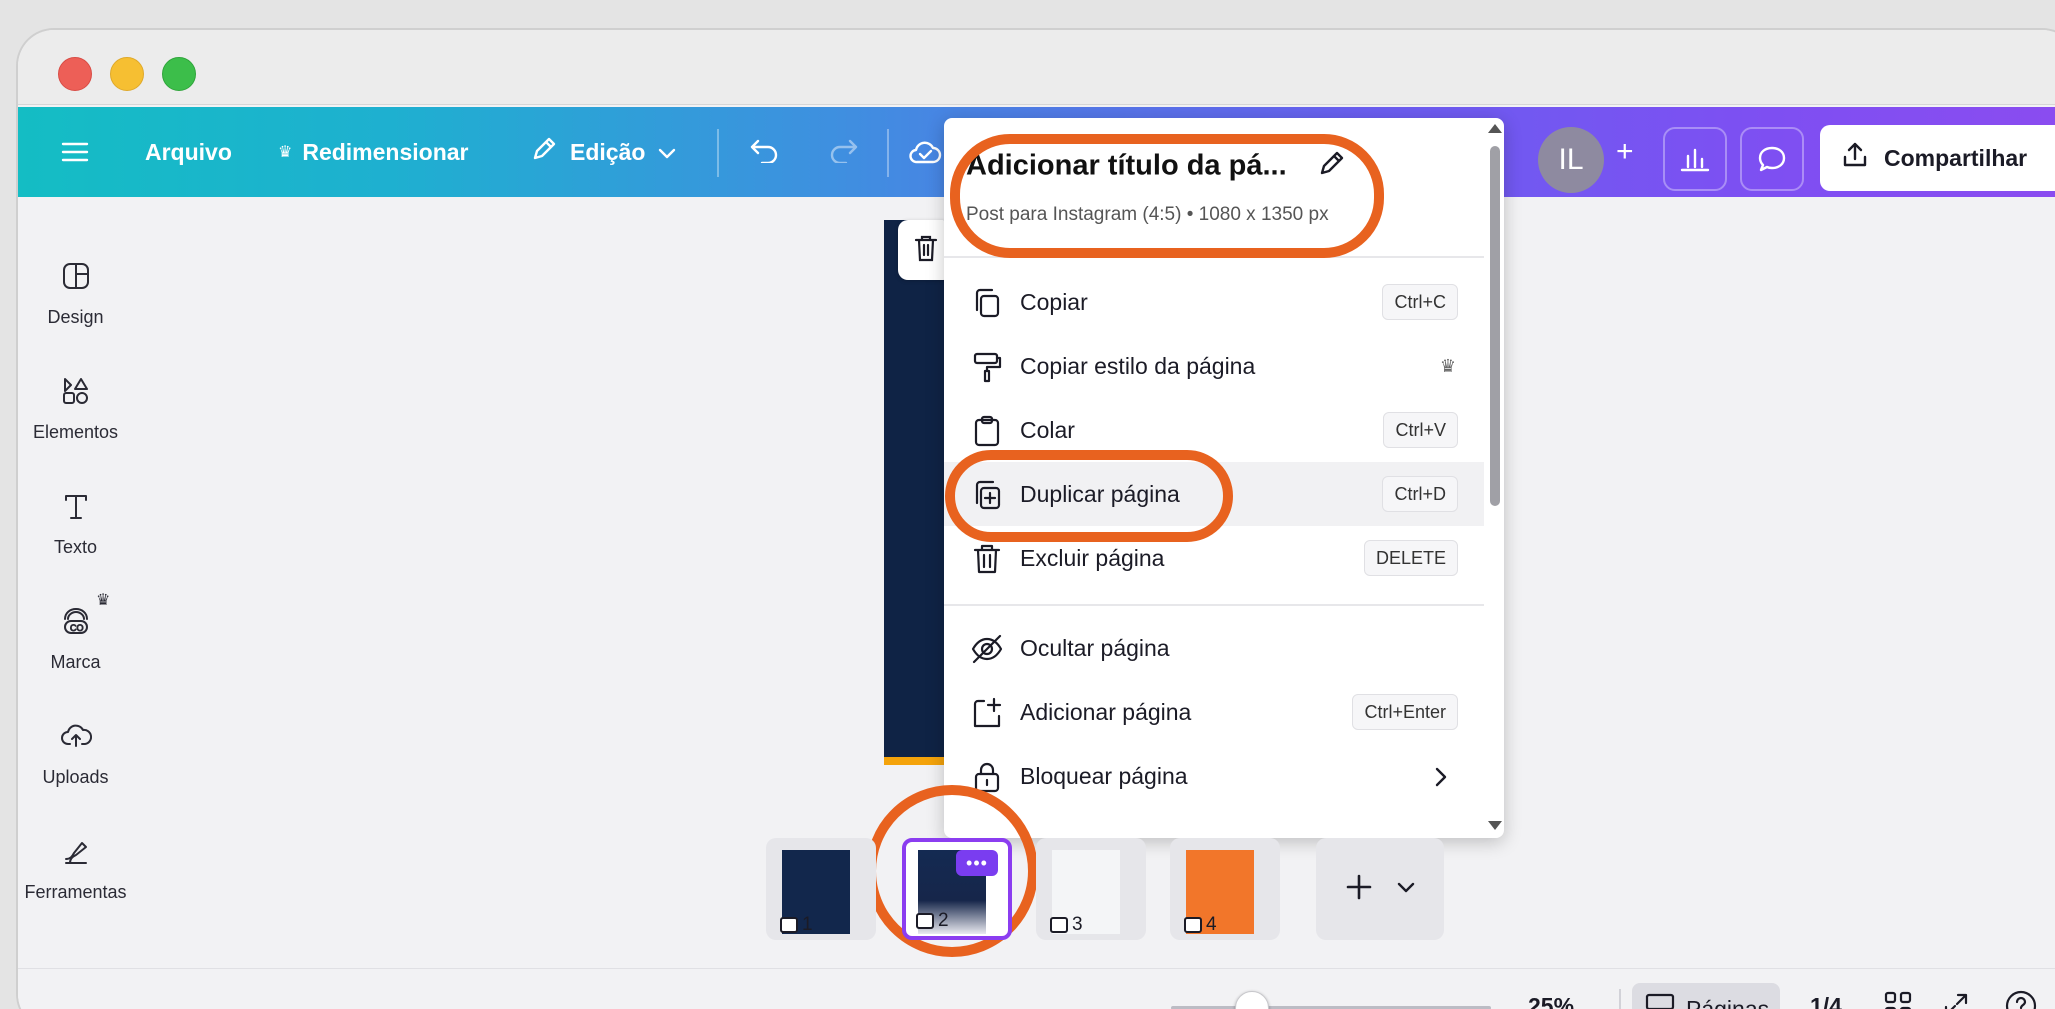 The height and width of the screenshot is (1009, 2055). What do you see at coordinates (987, 367) in the screenshot?
I see `paint-roller-icon` at bounding box center [987, 367].